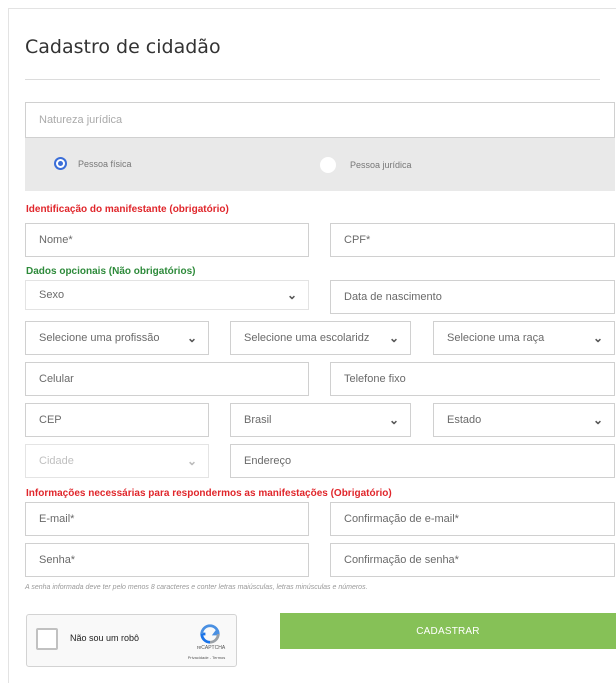 This screenshot has width=616, height=683. I want to click on cidade-value: Cidade, so click(56, 461).